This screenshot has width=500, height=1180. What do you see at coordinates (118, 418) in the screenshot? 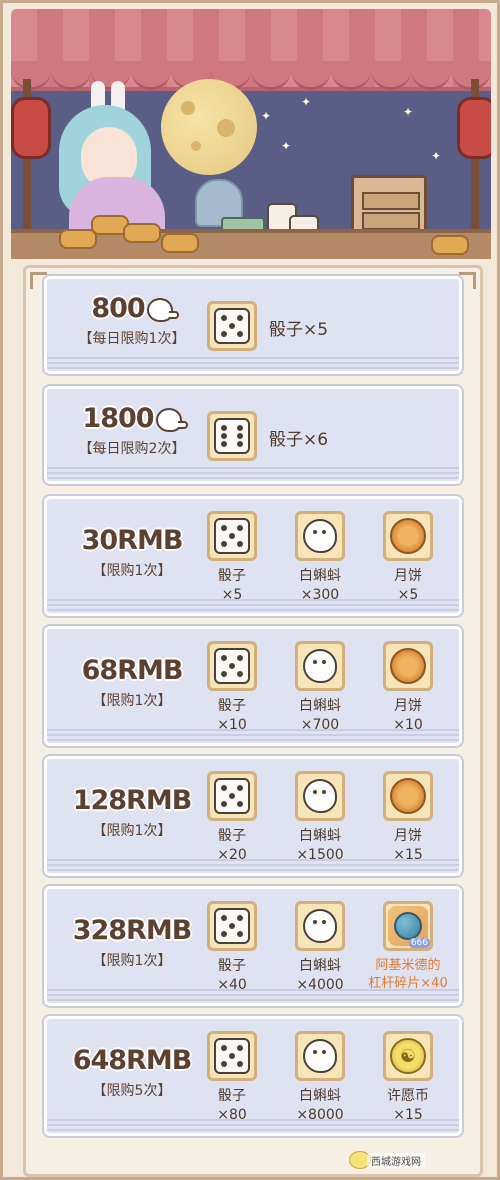
I see `offer-price: 1800` at bounding box center [118, 418].